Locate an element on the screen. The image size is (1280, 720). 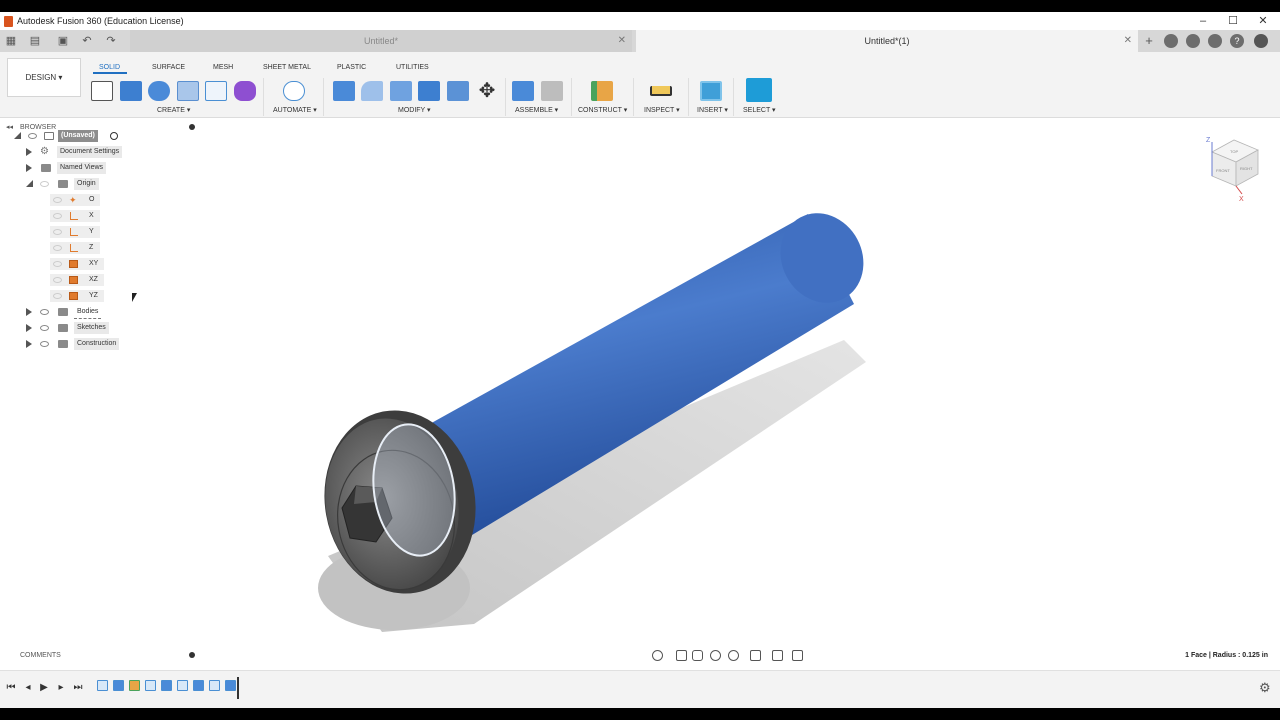
construct-menu: CONSTRUCT ▾ is located at coordinates (602, 110).